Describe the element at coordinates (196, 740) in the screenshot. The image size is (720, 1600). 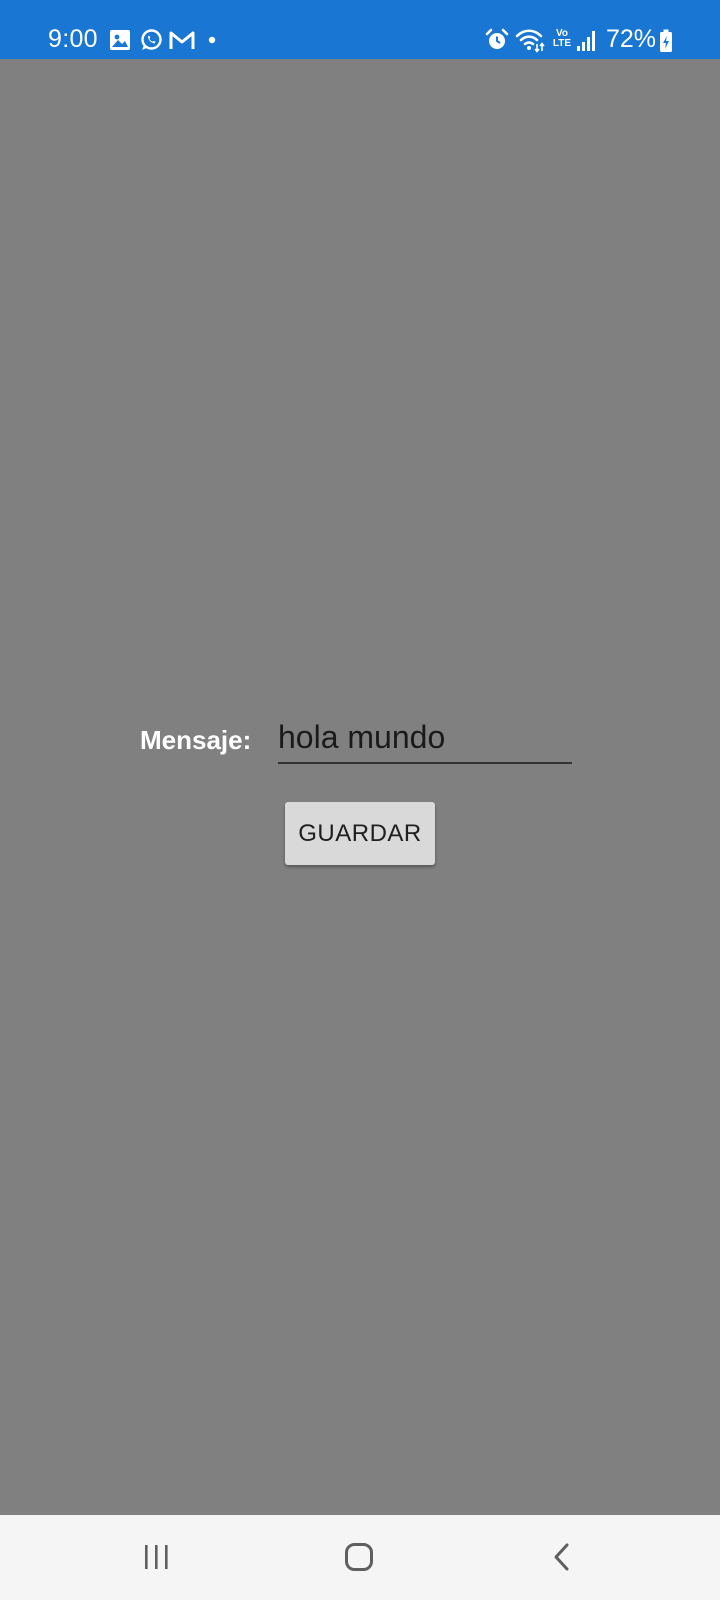
I see `message-label: Mensaje:` at that location.